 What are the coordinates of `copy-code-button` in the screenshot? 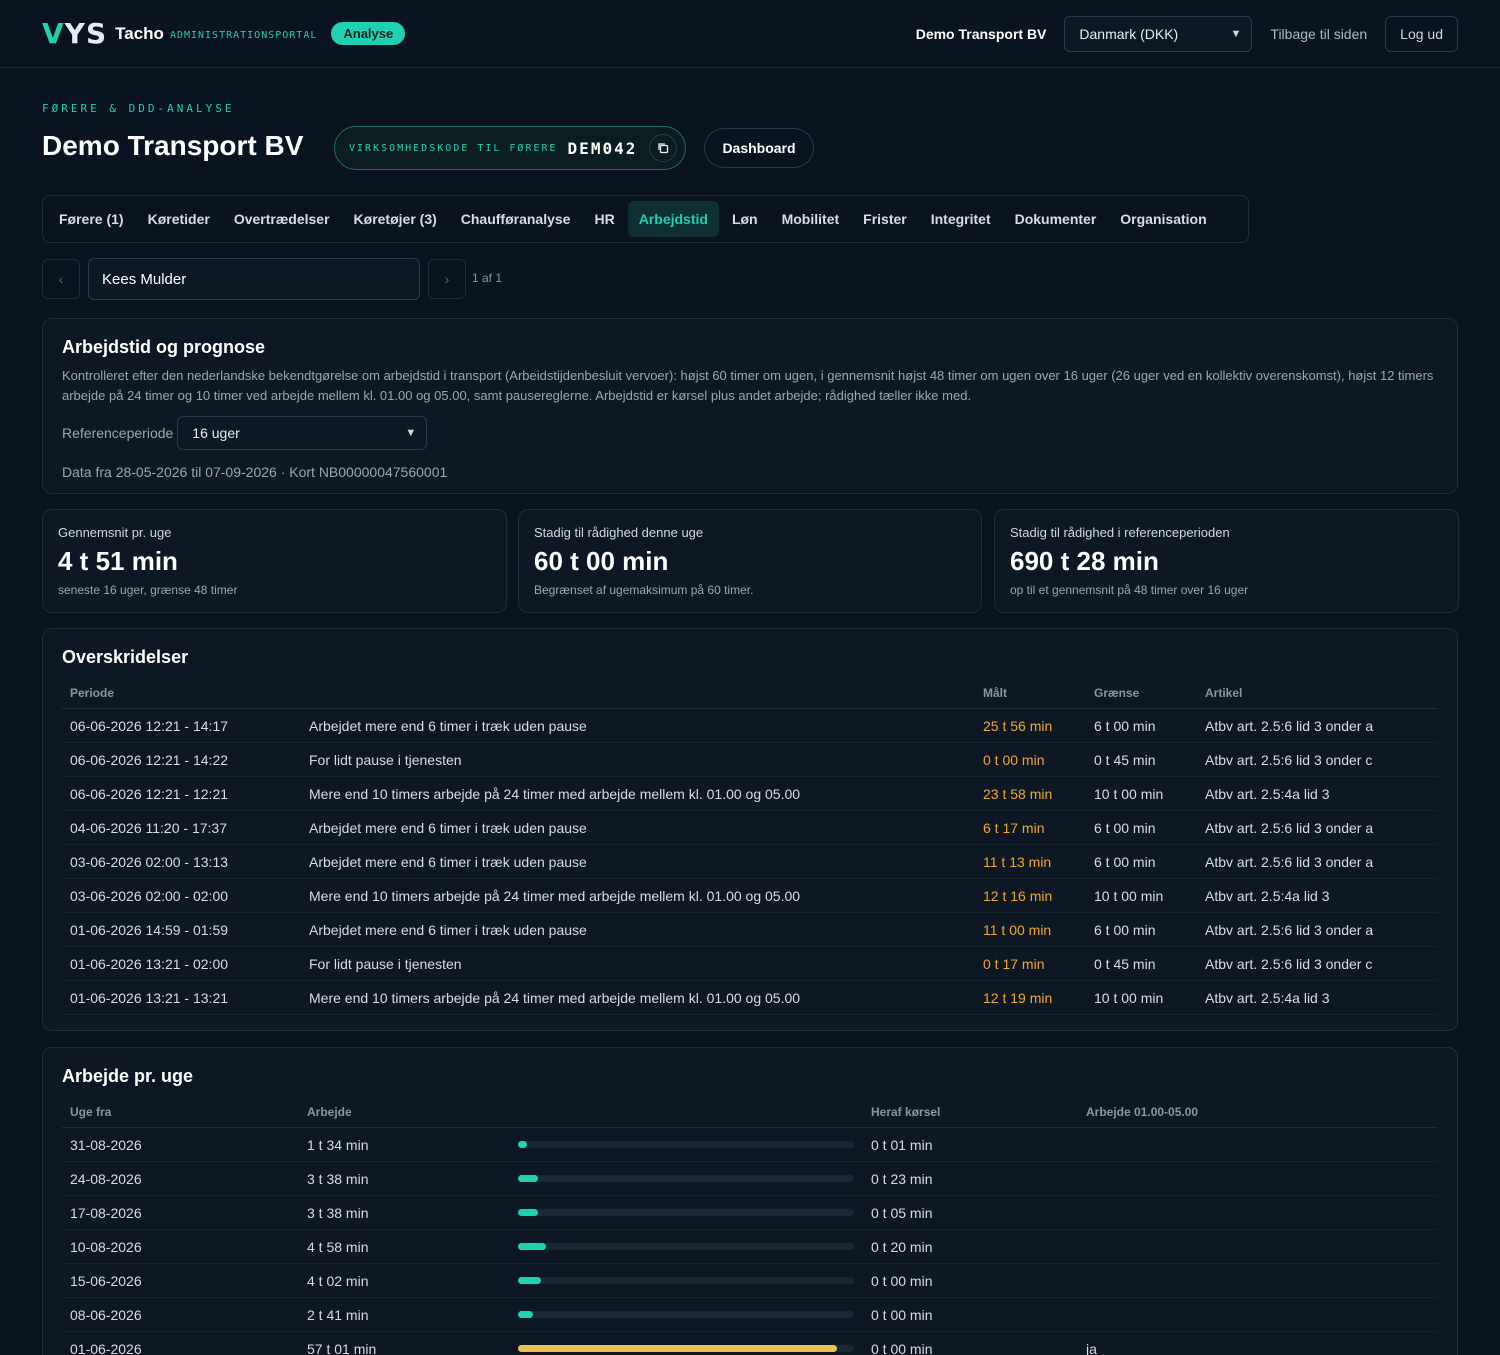 It's located at (663, 148).